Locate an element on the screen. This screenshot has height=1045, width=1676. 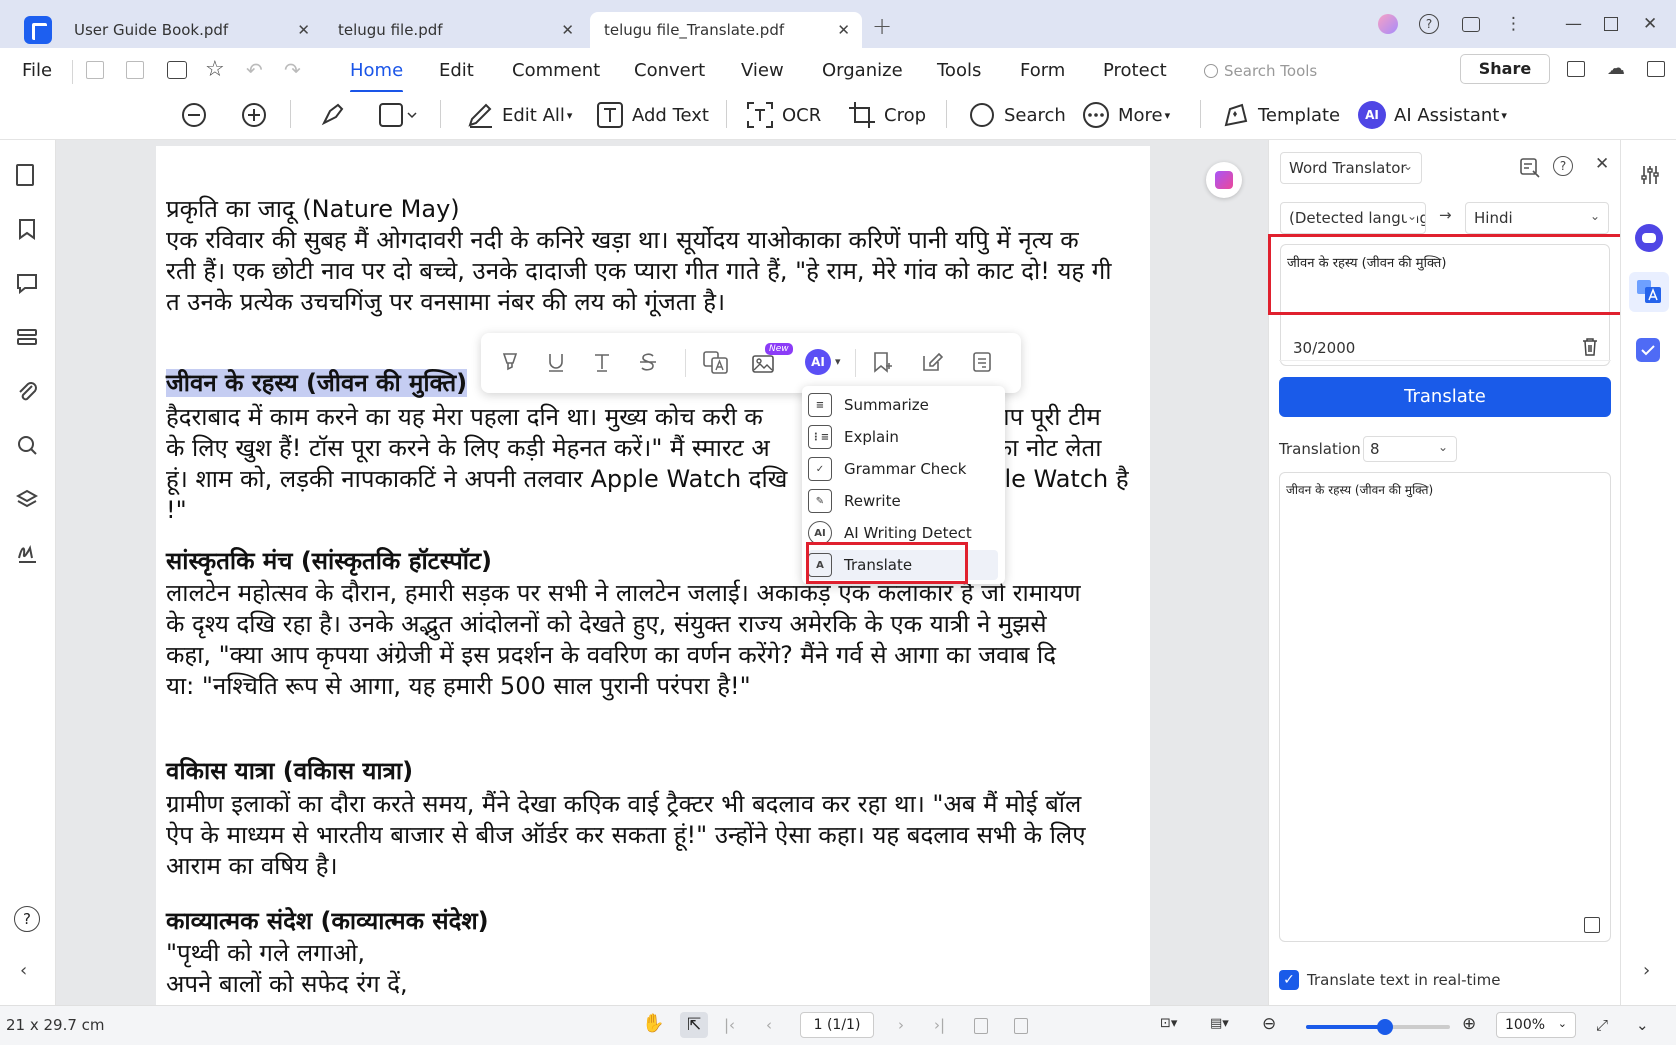
translator-mode-select: Word Translator ⌄ is located at coordinates (1351, 168).